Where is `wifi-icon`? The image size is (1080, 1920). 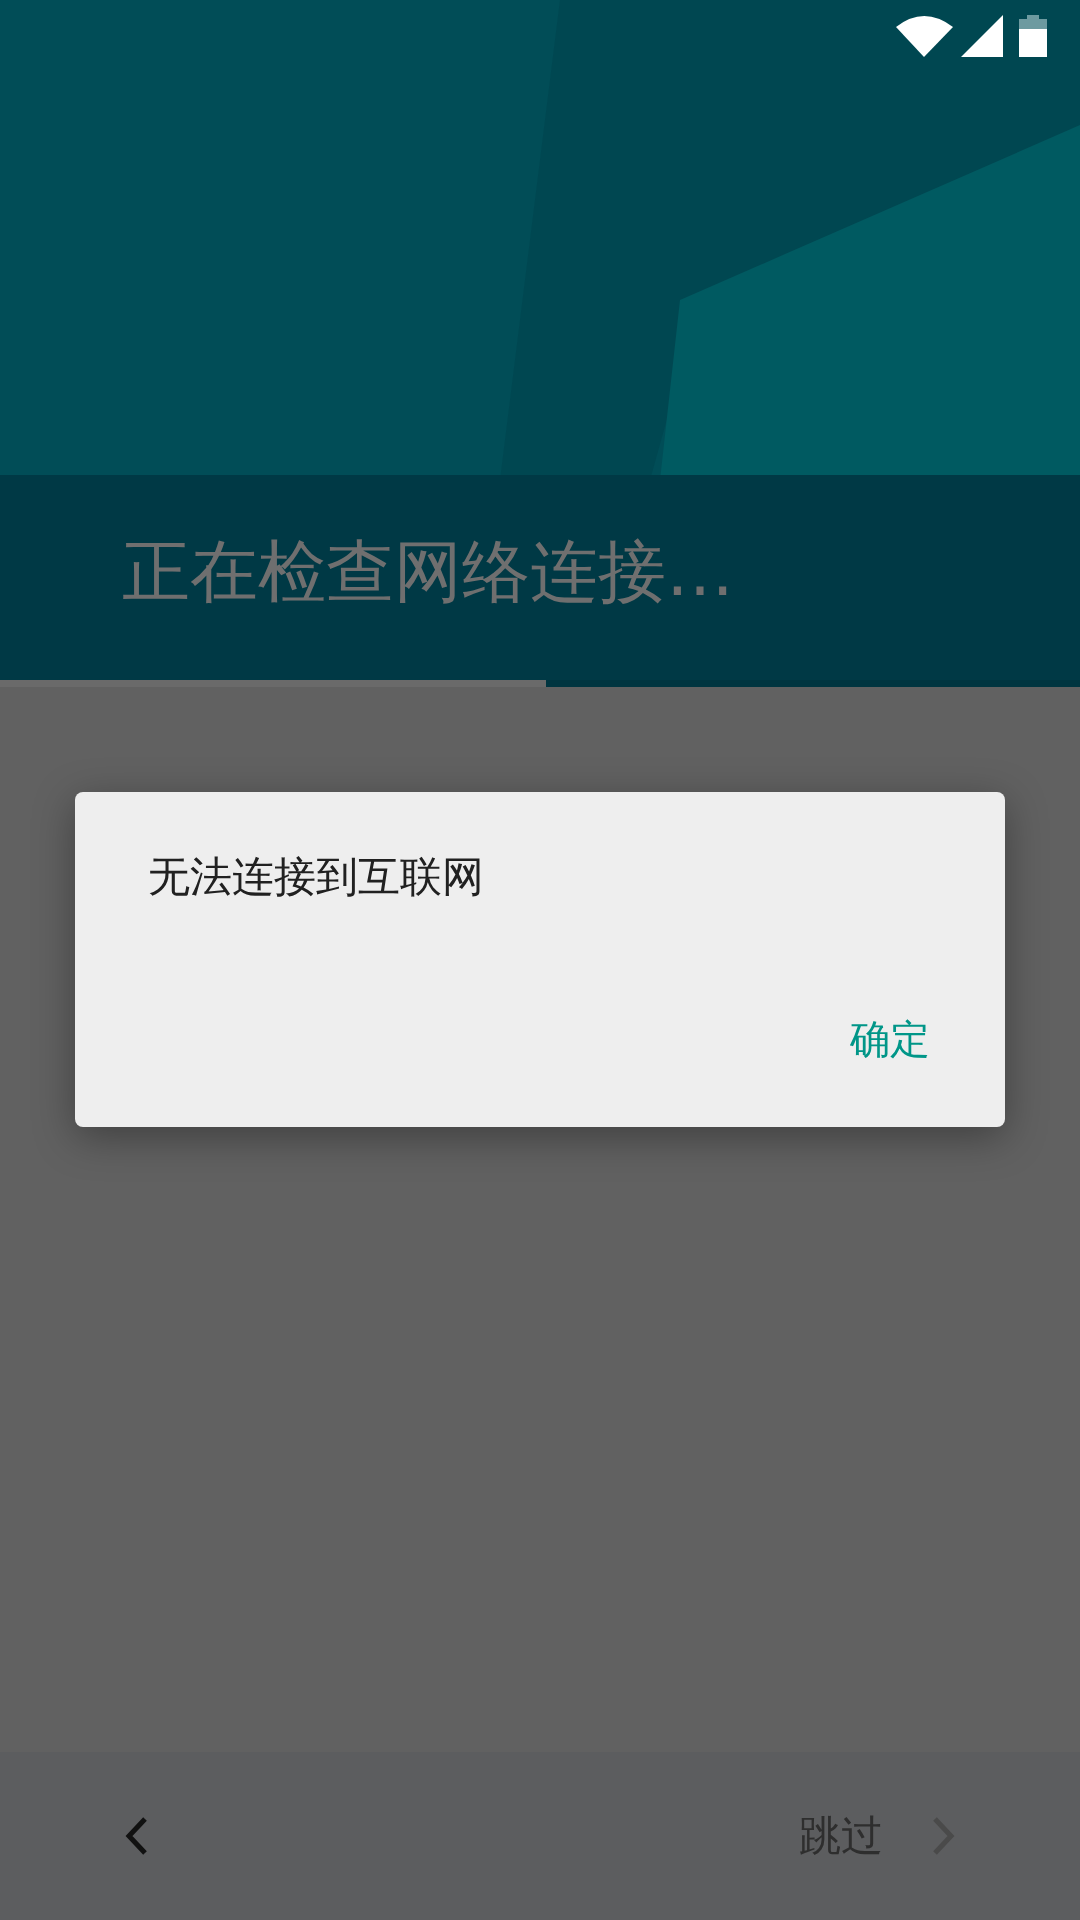 wifi-icon is located at coordinates (924, 36).